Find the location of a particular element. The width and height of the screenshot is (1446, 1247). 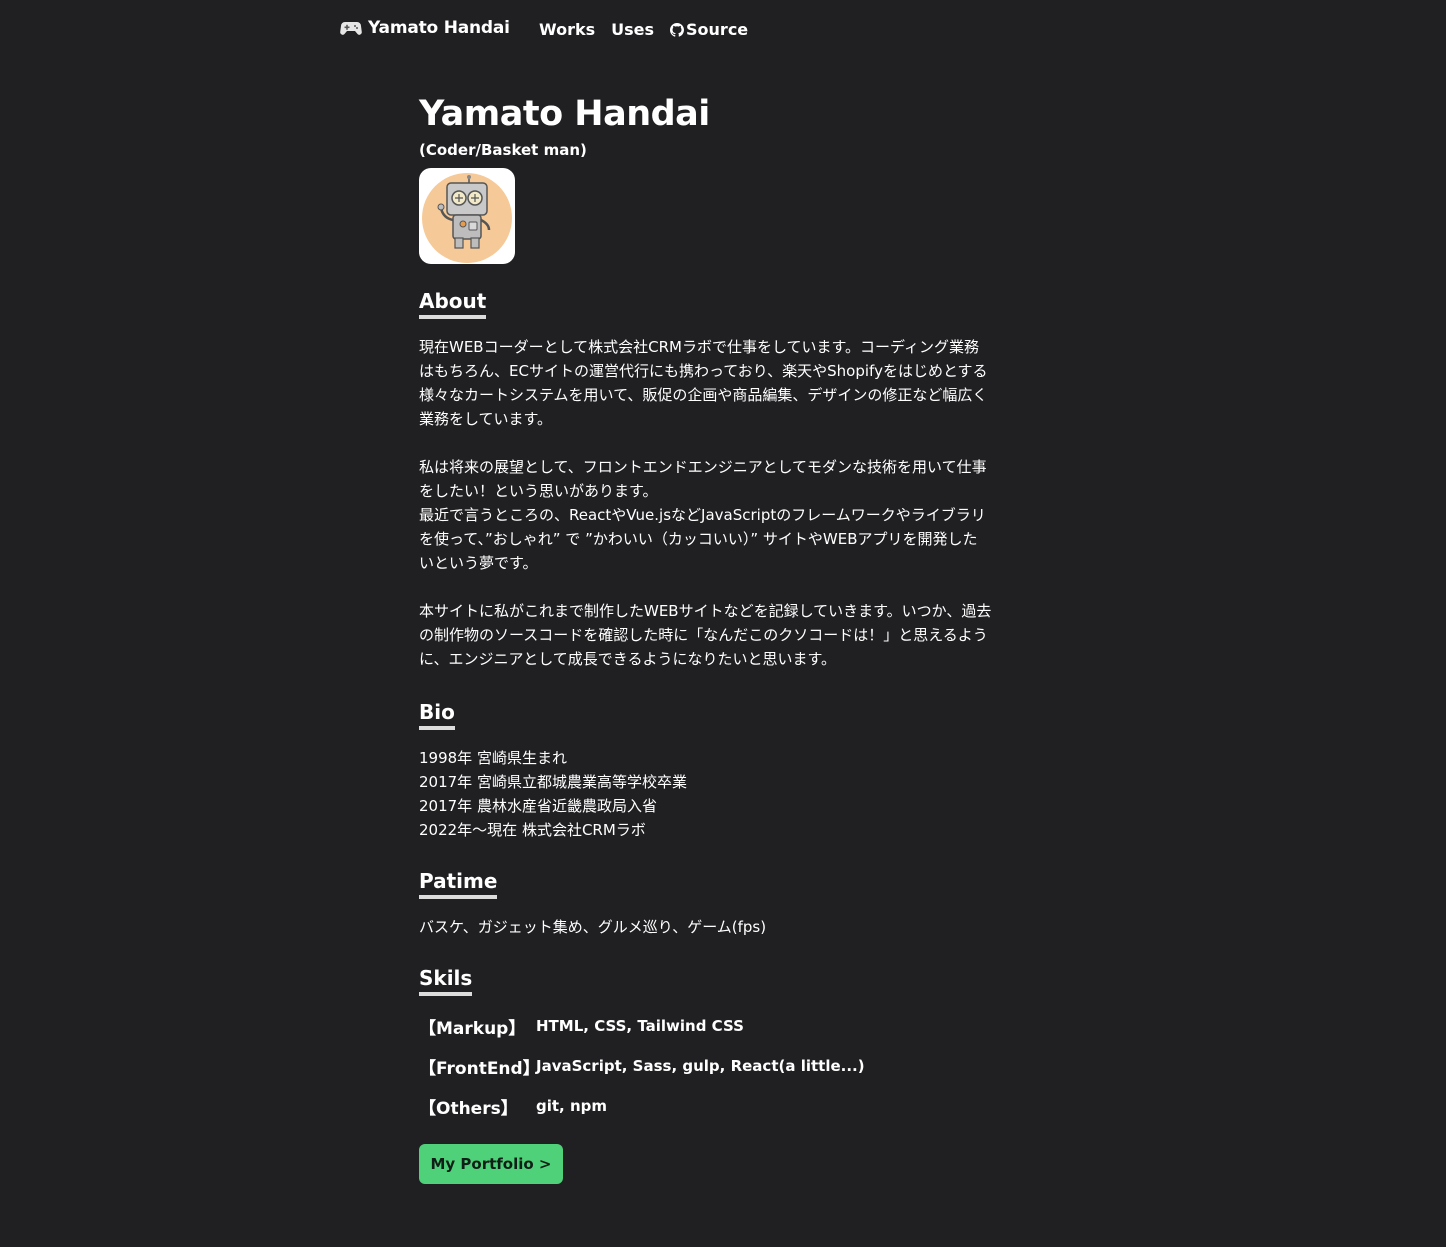

nav-link-uses-label: Uses is located at coordinates (633, 29).